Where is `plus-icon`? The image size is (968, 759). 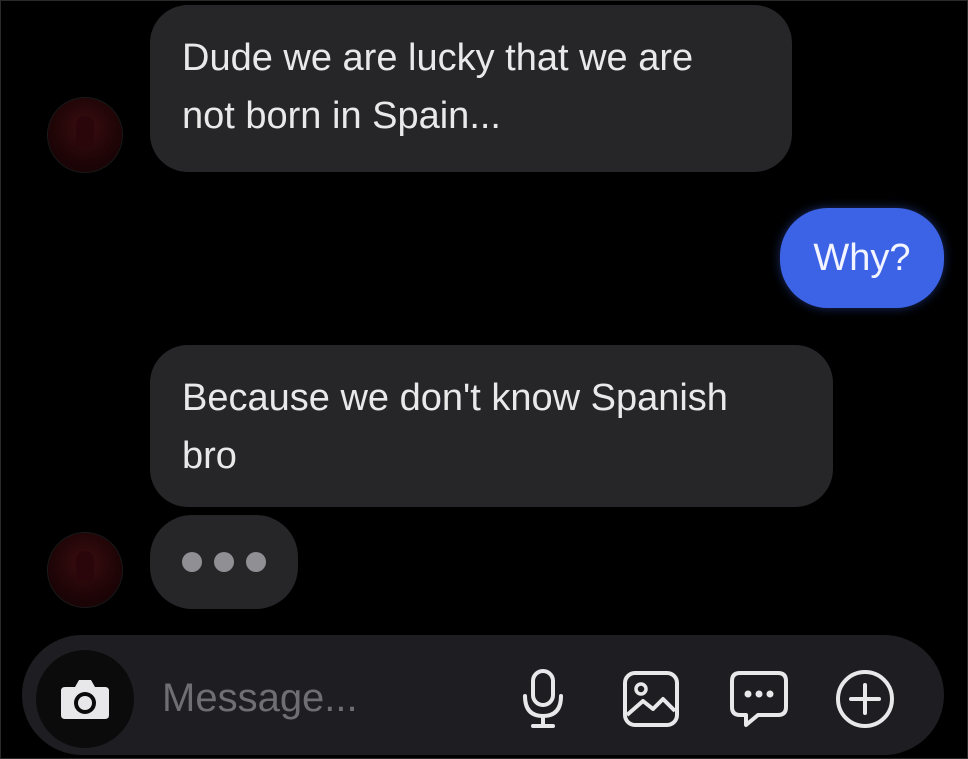 plus-icon is located at coordinates (865, 699).